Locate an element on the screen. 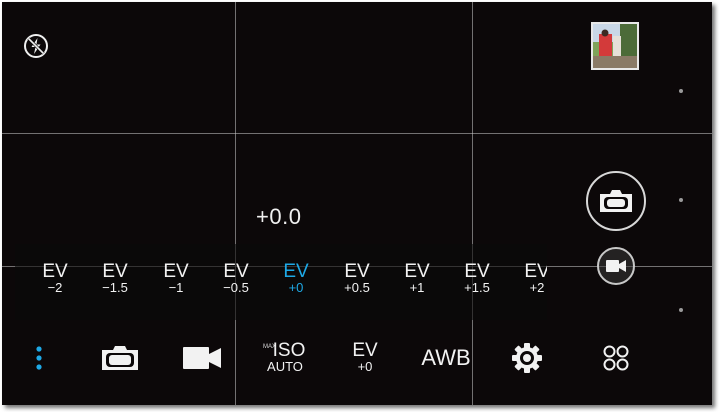 Image resolution: width=720 pixels, height=412 pixels. ev-option-selected: EV +0 is located at coordinates (296, 278).